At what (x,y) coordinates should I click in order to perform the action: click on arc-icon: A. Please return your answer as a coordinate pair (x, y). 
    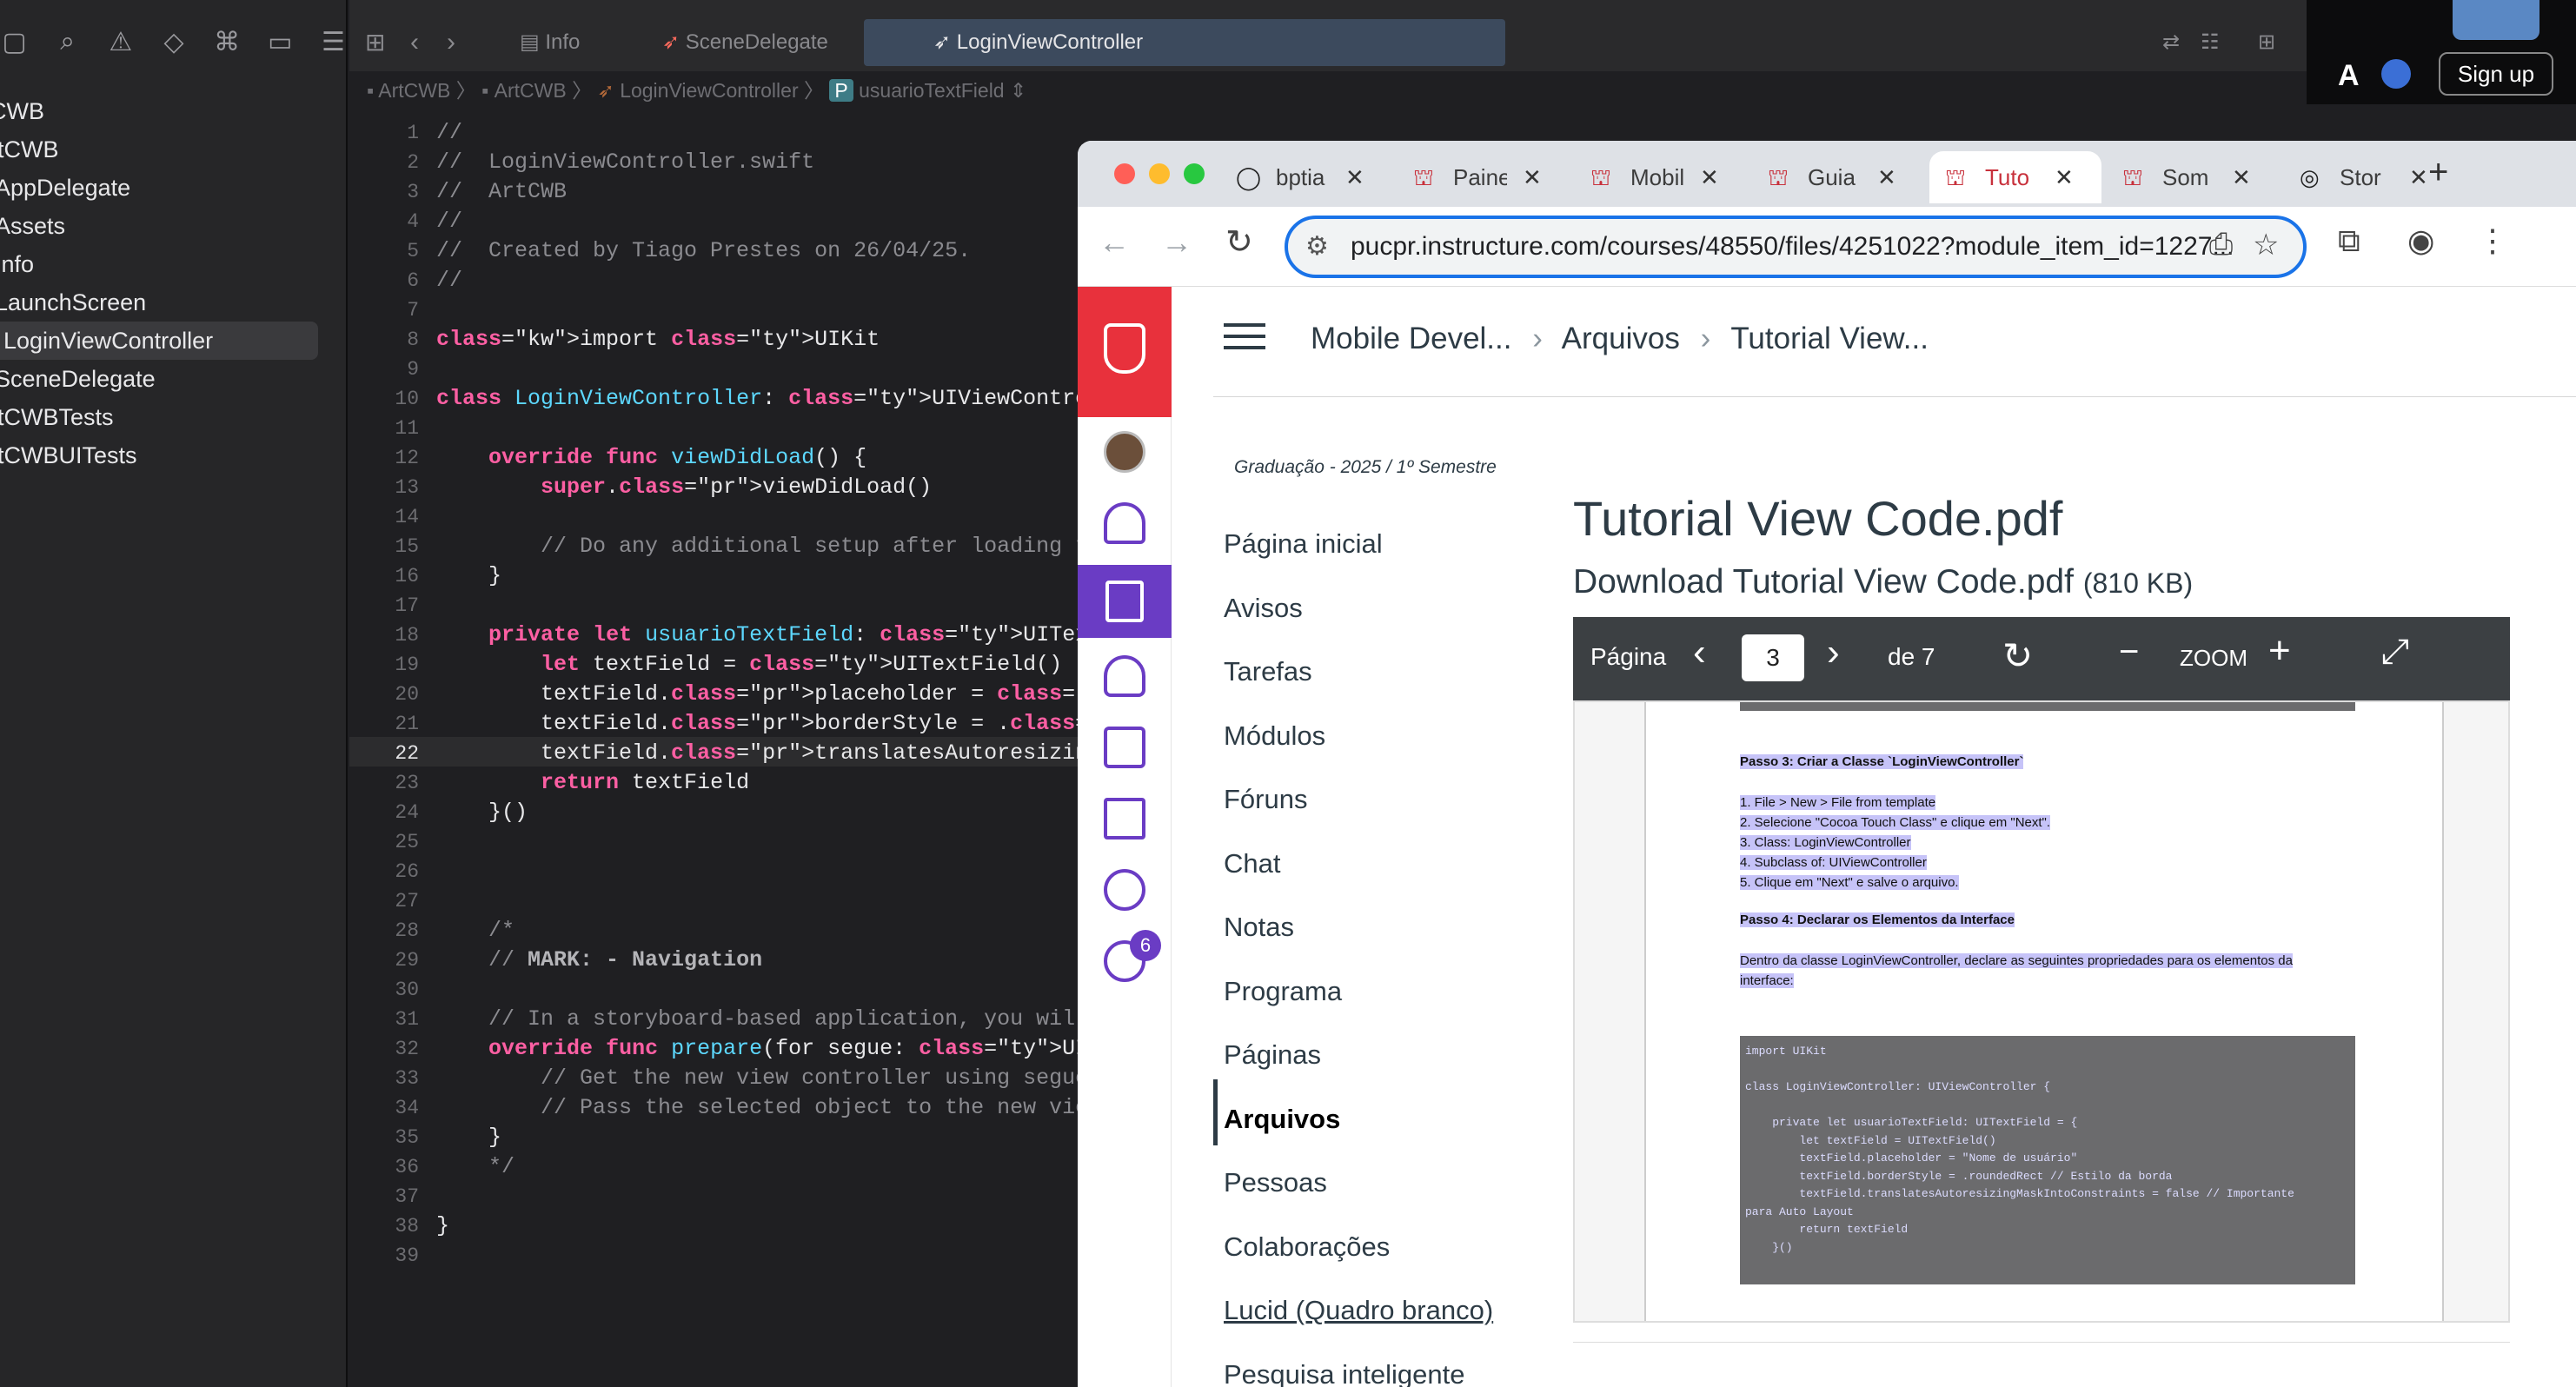
    Looking at the image, I should click on (2349, 76).